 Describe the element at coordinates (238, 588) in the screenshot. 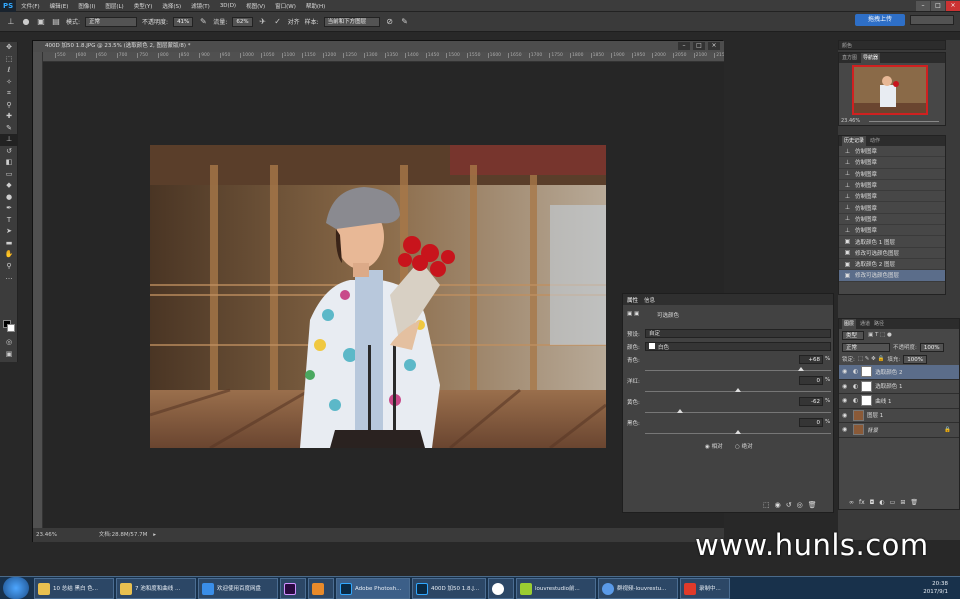

I see `taskbar-item-baidu: 欢迎使用百度网盘` at that location.